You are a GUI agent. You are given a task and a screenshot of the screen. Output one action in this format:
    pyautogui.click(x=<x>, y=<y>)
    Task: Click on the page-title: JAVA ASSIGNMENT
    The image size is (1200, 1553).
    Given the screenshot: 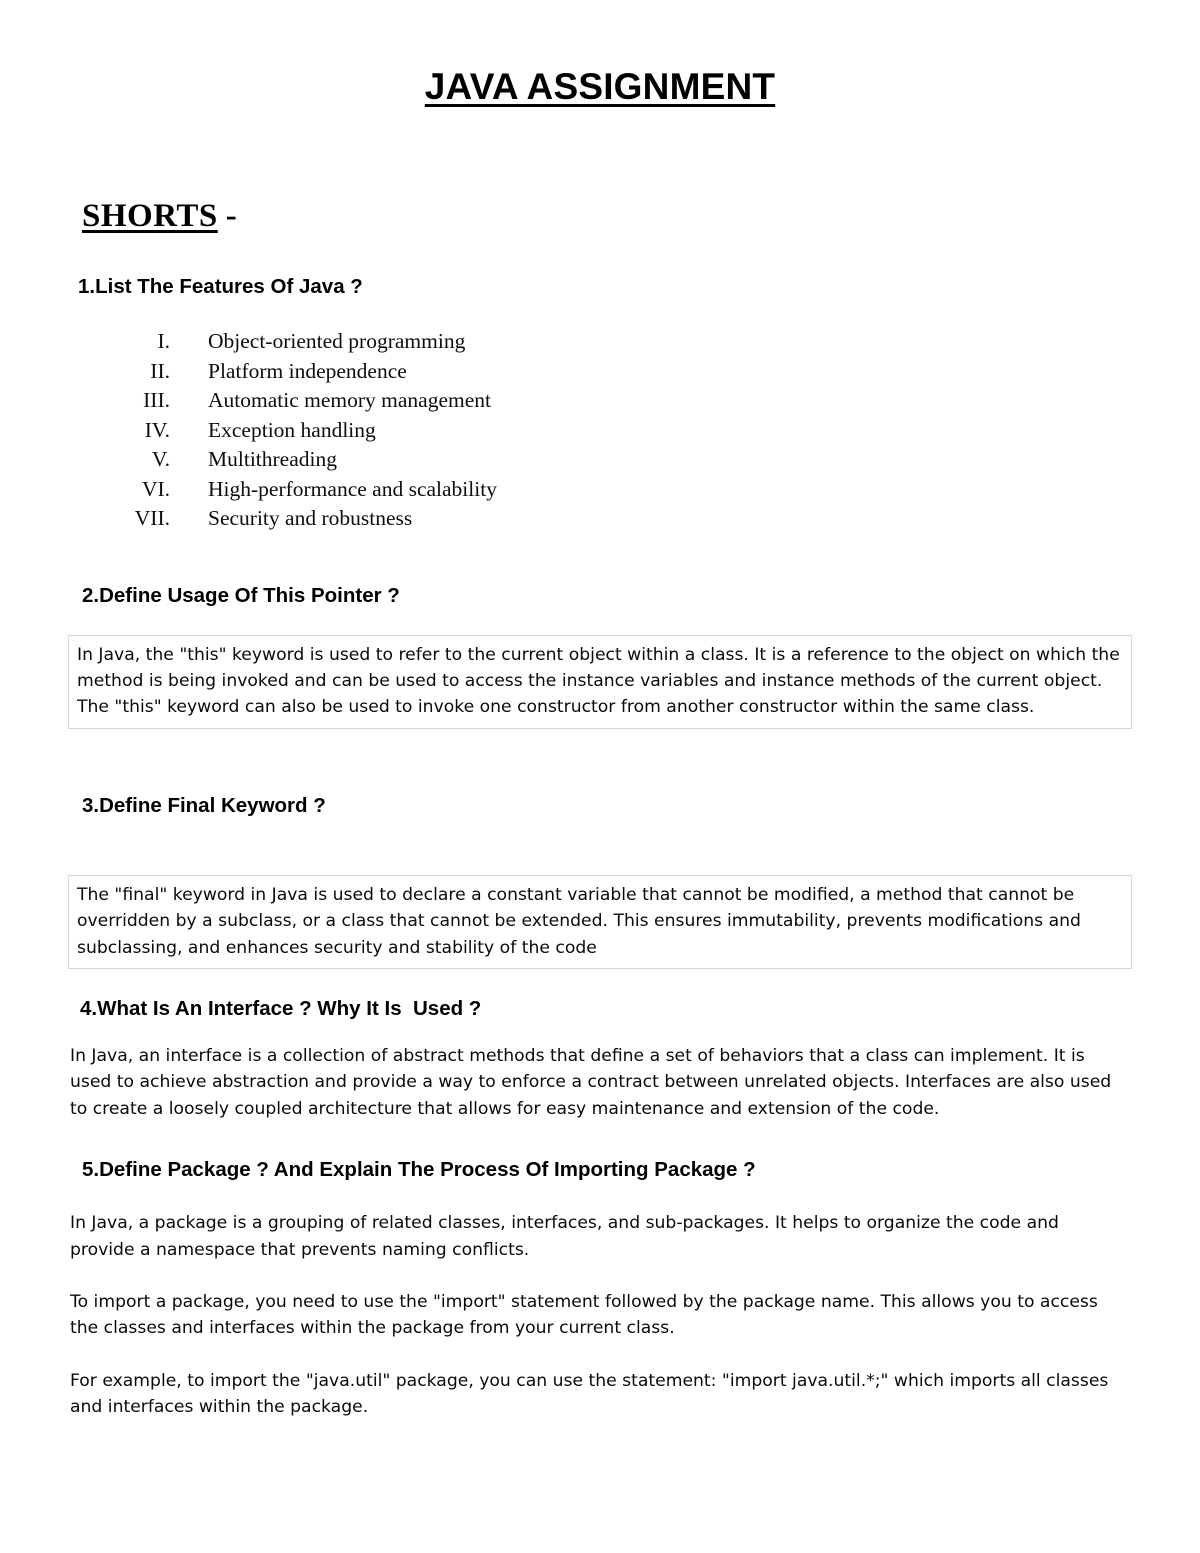 What is the action you would take?
    pyautogui.click(x=600, y=86)
    